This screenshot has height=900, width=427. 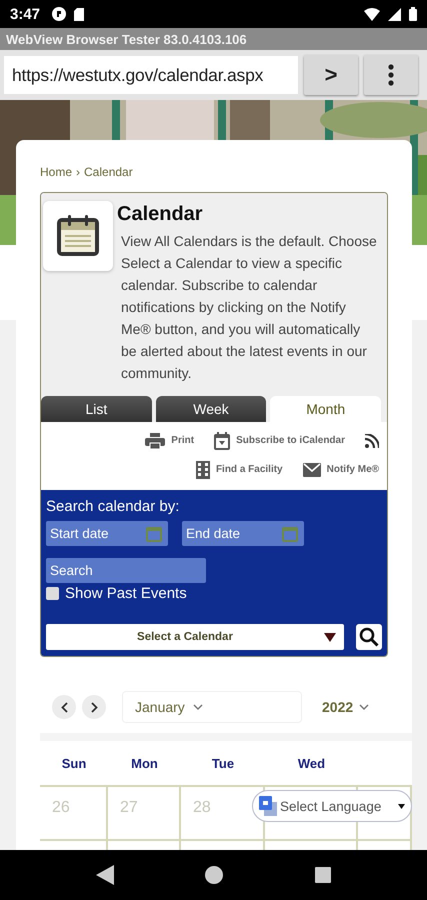 I want to click on checkbox-label: Show Past Events, so click(x=126, y=593).